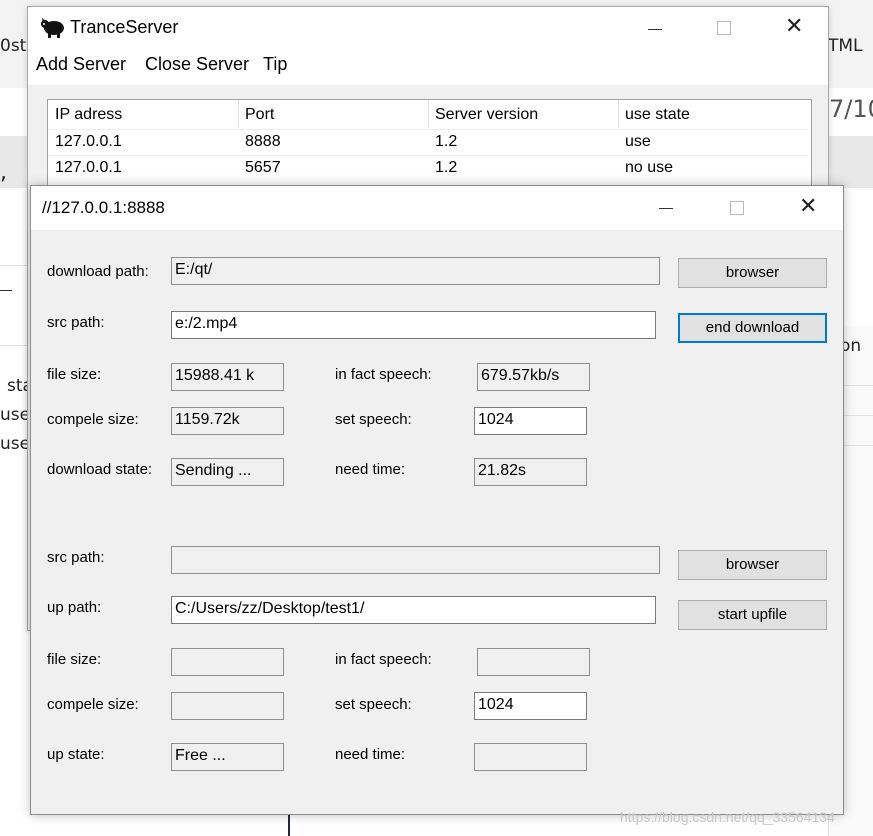 The height and width of the screenshot is (836, 873). Describe the element at coordinates (373, 704) in the screenshot. I see `upload-set-speed-label: set speech:` at that location.